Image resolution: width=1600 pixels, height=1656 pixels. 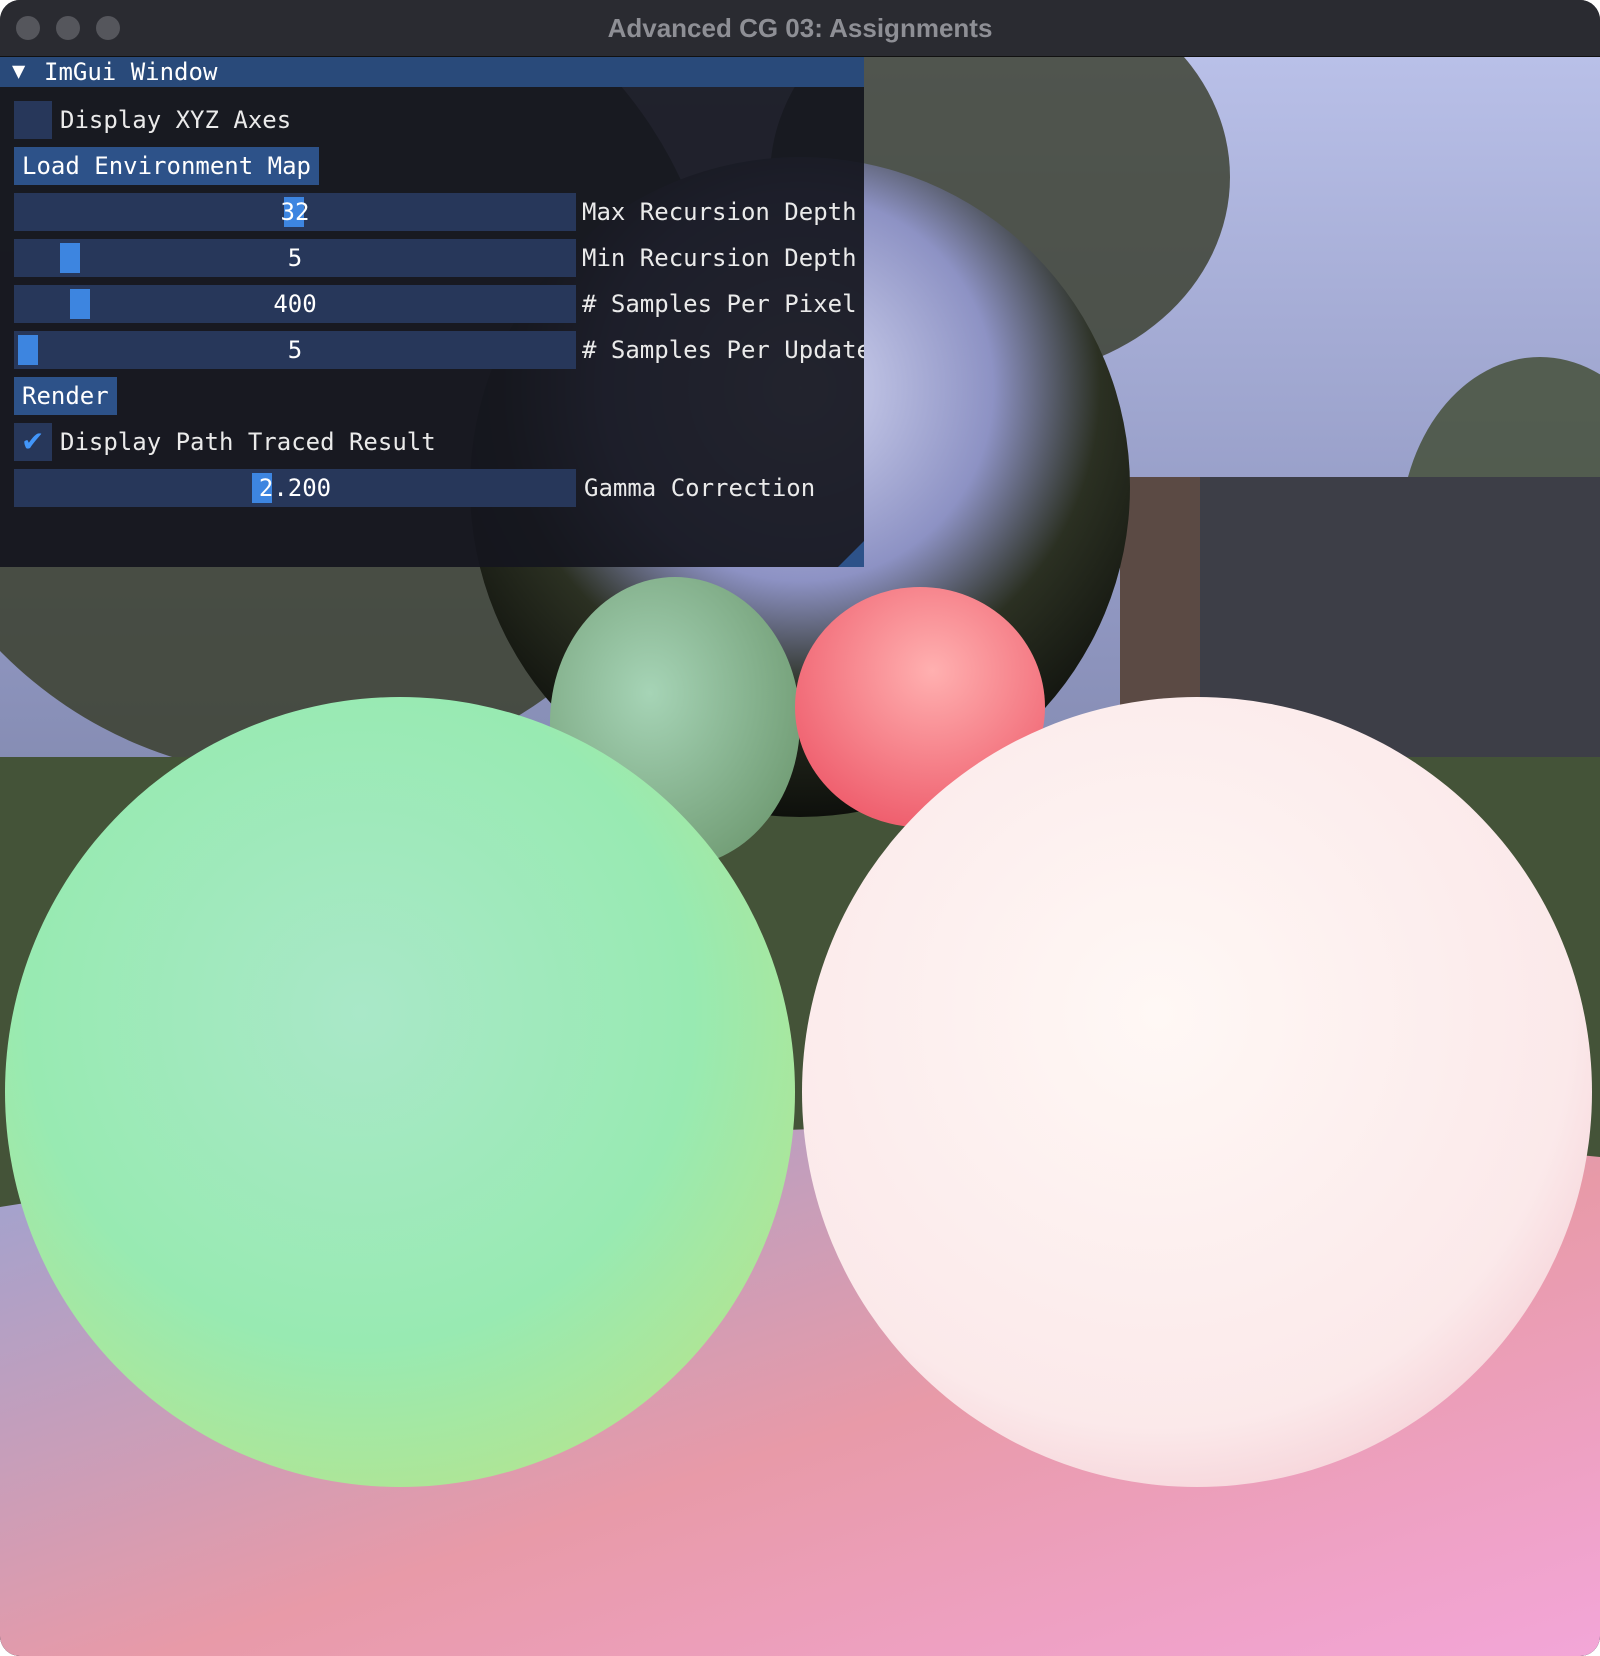 I want to click on max-recursion-depth-label: Max Recursion Depth, so click(x=719, y=212).